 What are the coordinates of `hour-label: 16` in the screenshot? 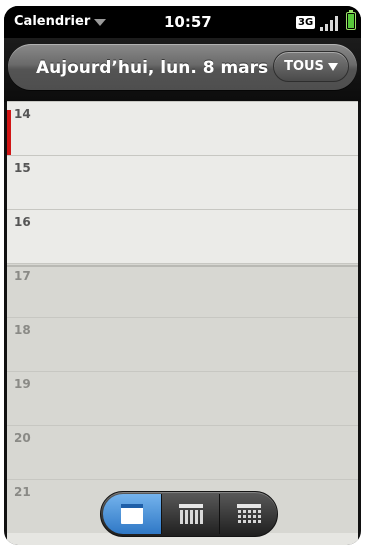 It's located at (22, 222).